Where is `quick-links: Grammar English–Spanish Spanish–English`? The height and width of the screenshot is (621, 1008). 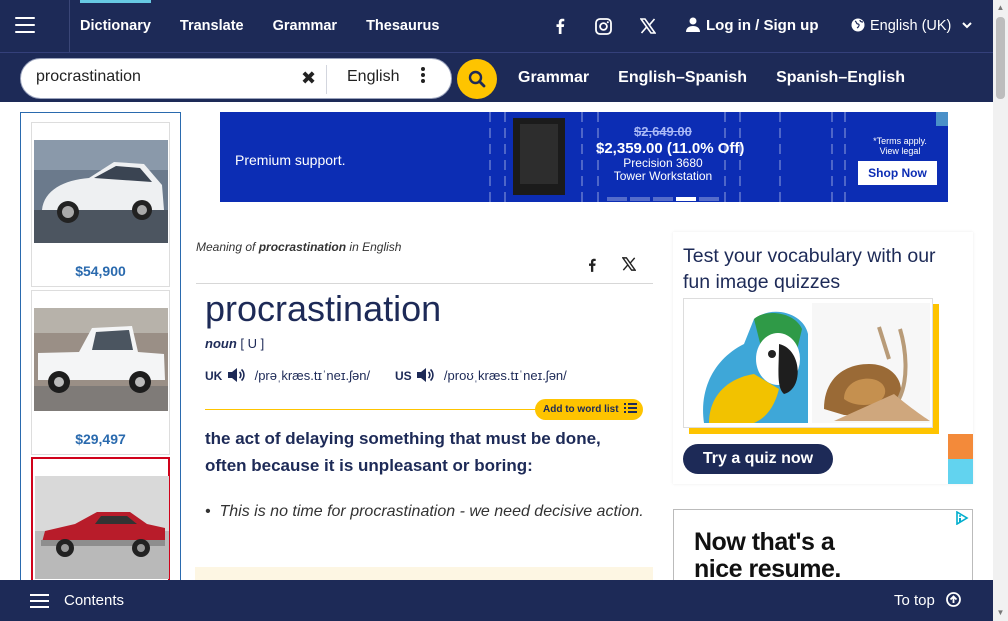
quick-links: Grammar English–Spanish Spanish–English is located at coordinates (726, 78).